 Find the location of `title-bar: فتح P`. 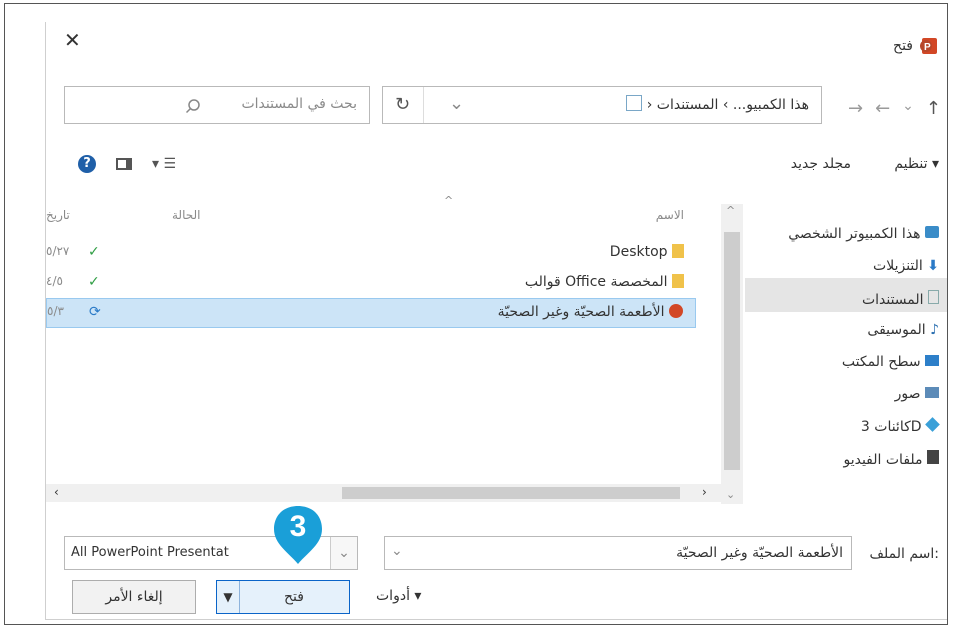

title-bar: فتح P is located at coordinates (916, 46).